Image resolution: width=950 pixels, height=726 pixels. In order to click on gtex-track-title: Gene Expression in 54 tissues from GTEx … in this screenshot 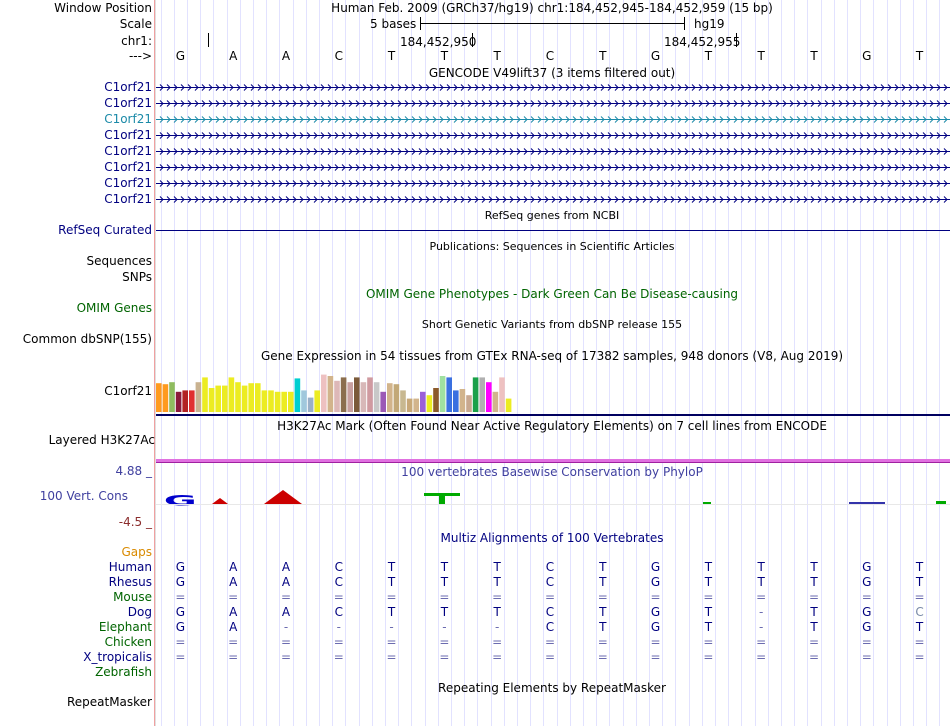, I will do `click(552, 356)`.